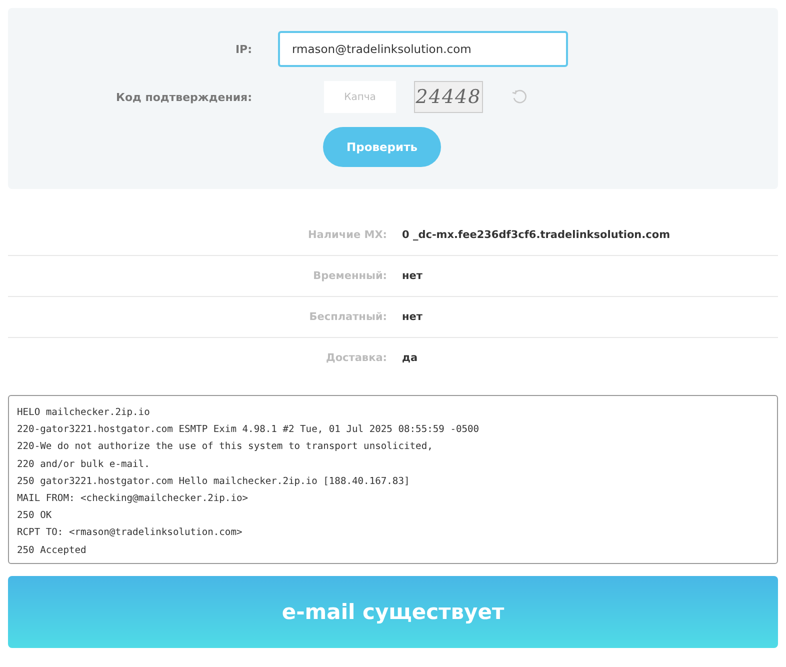  I want to click on field-label: Код подтверждения:, so click(183, 97).